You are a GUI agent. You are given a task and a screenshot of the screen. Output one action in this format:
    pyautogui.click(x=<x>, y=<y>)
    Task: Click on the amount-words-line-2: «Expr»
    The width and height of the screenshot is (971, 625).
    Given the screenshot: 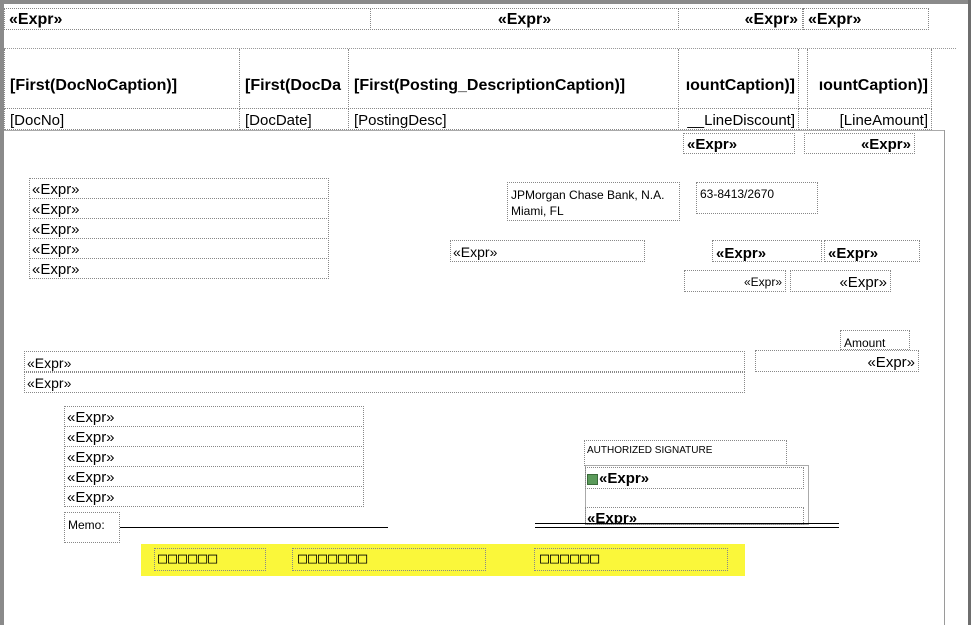 What is the action you would take?
    pyautogui.click(x=384, y=382)
    